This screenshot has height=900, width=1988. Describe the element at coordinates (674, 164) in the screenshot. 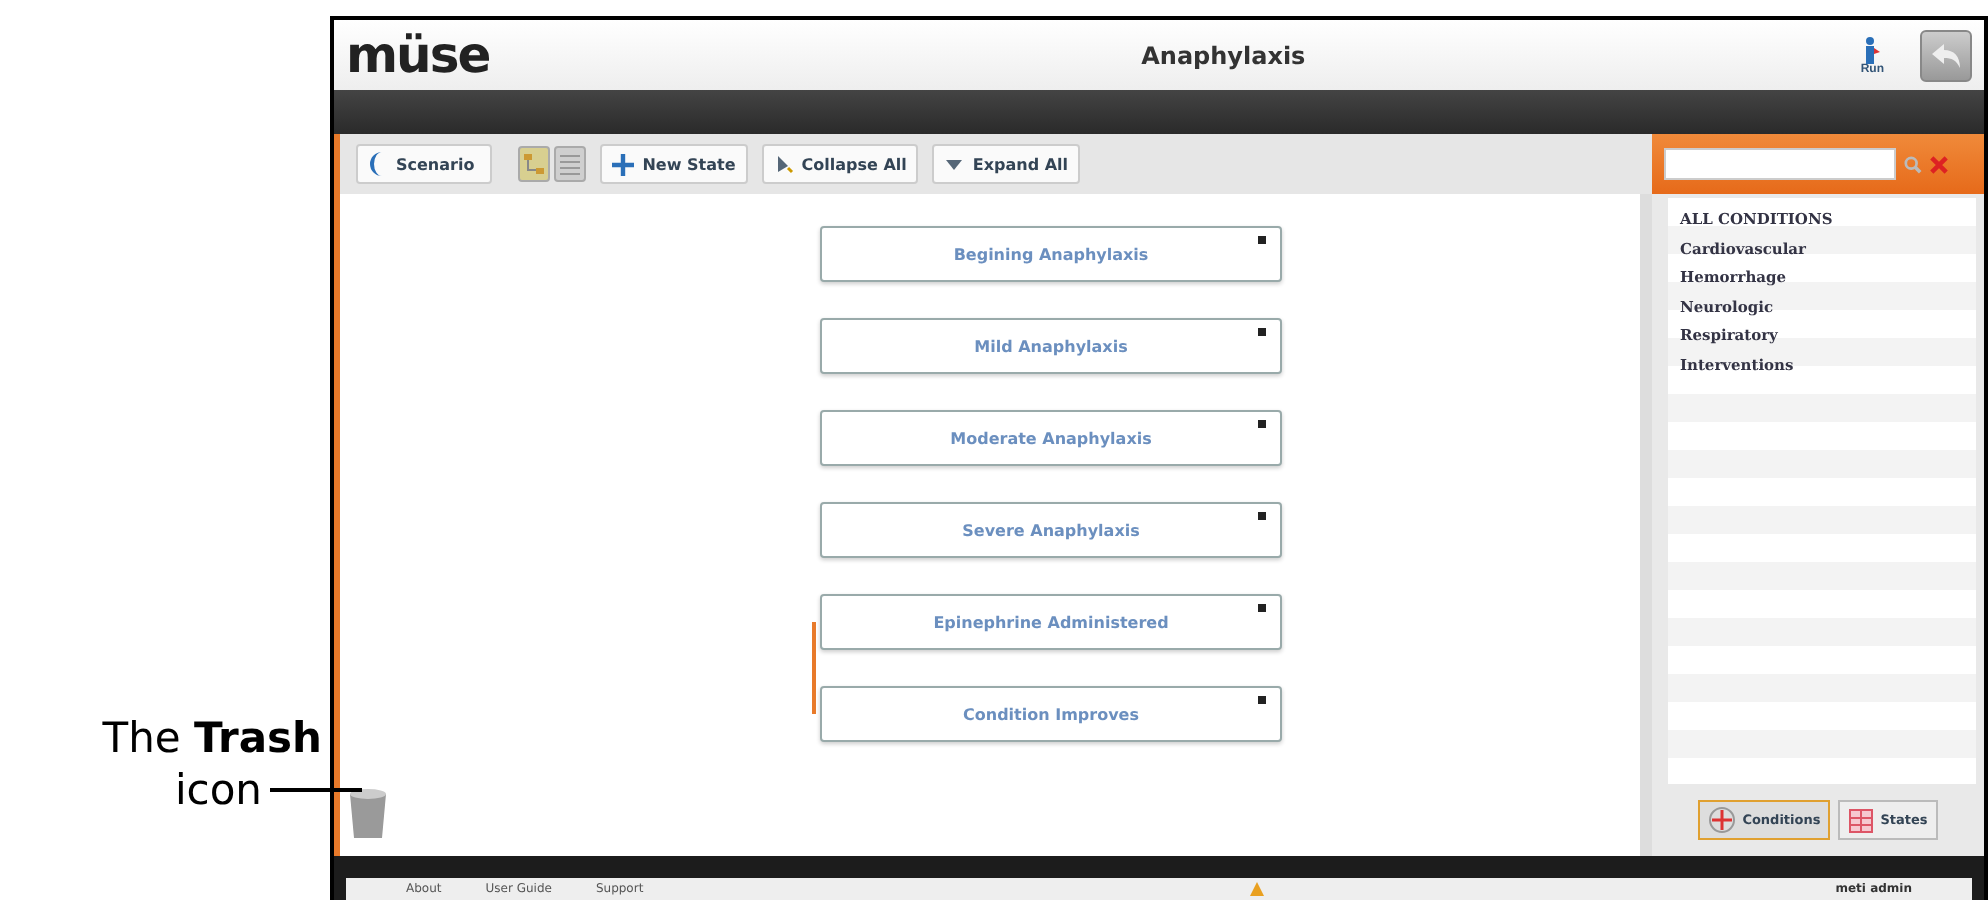

I see `toolbar-button: New State` at that location.